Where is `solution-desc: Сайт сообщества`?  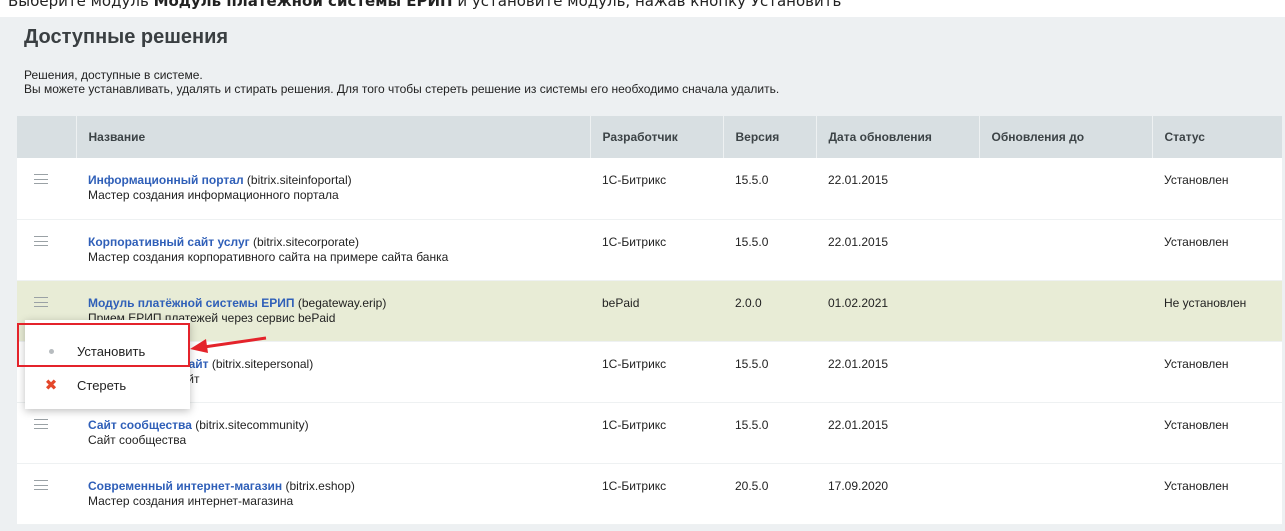
solution-desc: Сайт сообщества is located at coordinates (137, 439).